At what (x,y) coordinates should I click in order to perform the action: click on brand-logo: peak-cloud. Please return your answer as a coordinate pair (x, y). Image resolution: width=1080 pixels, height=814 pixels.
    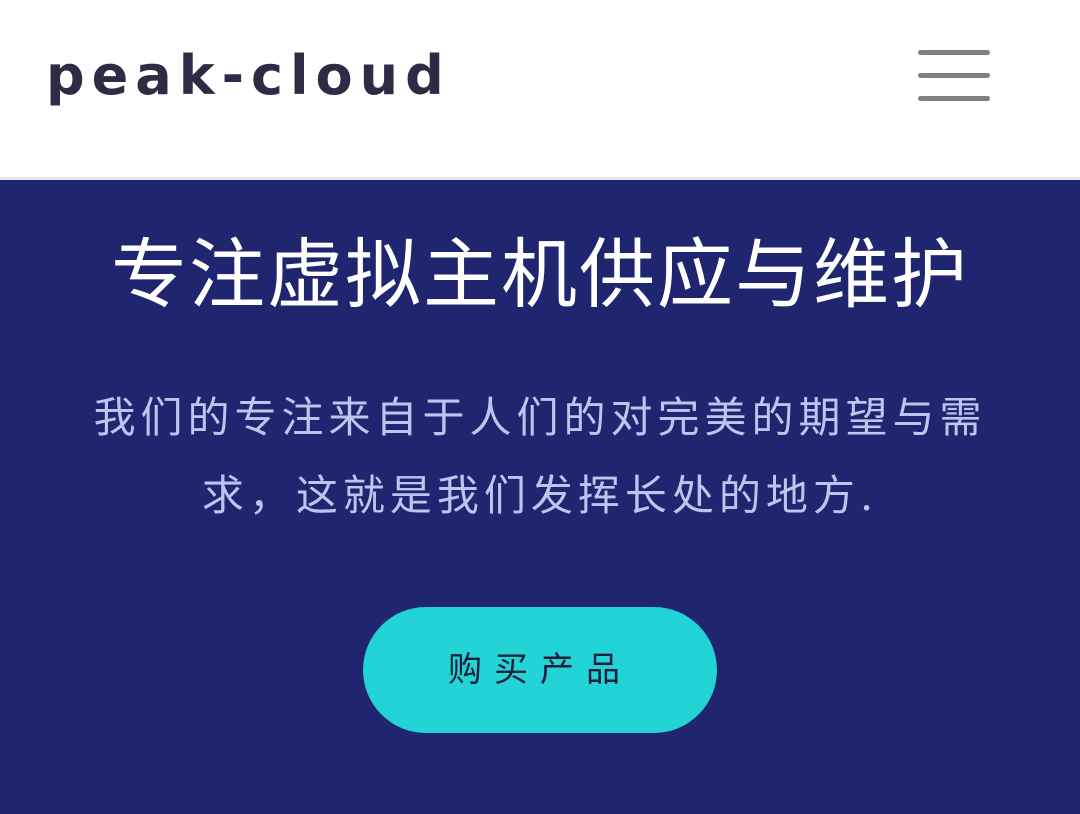
    Looking at the image, I should click on (248, 76).